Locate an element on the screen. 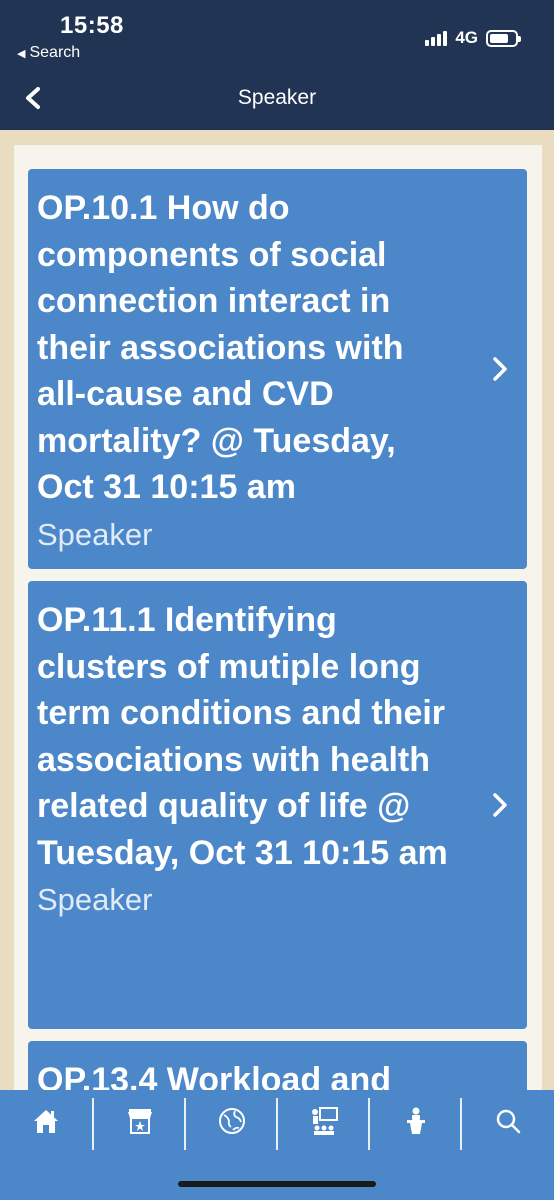 The width and height of the screenshot is (554, 1200). presentation-icon is located at coordinates (325, 1121).